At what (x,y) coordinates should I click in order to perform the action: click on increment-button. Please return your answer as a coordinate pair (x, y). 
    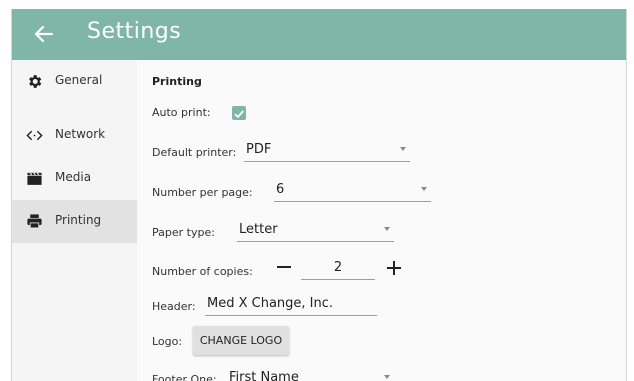
    Looking at the image, I should click on (394, 267).